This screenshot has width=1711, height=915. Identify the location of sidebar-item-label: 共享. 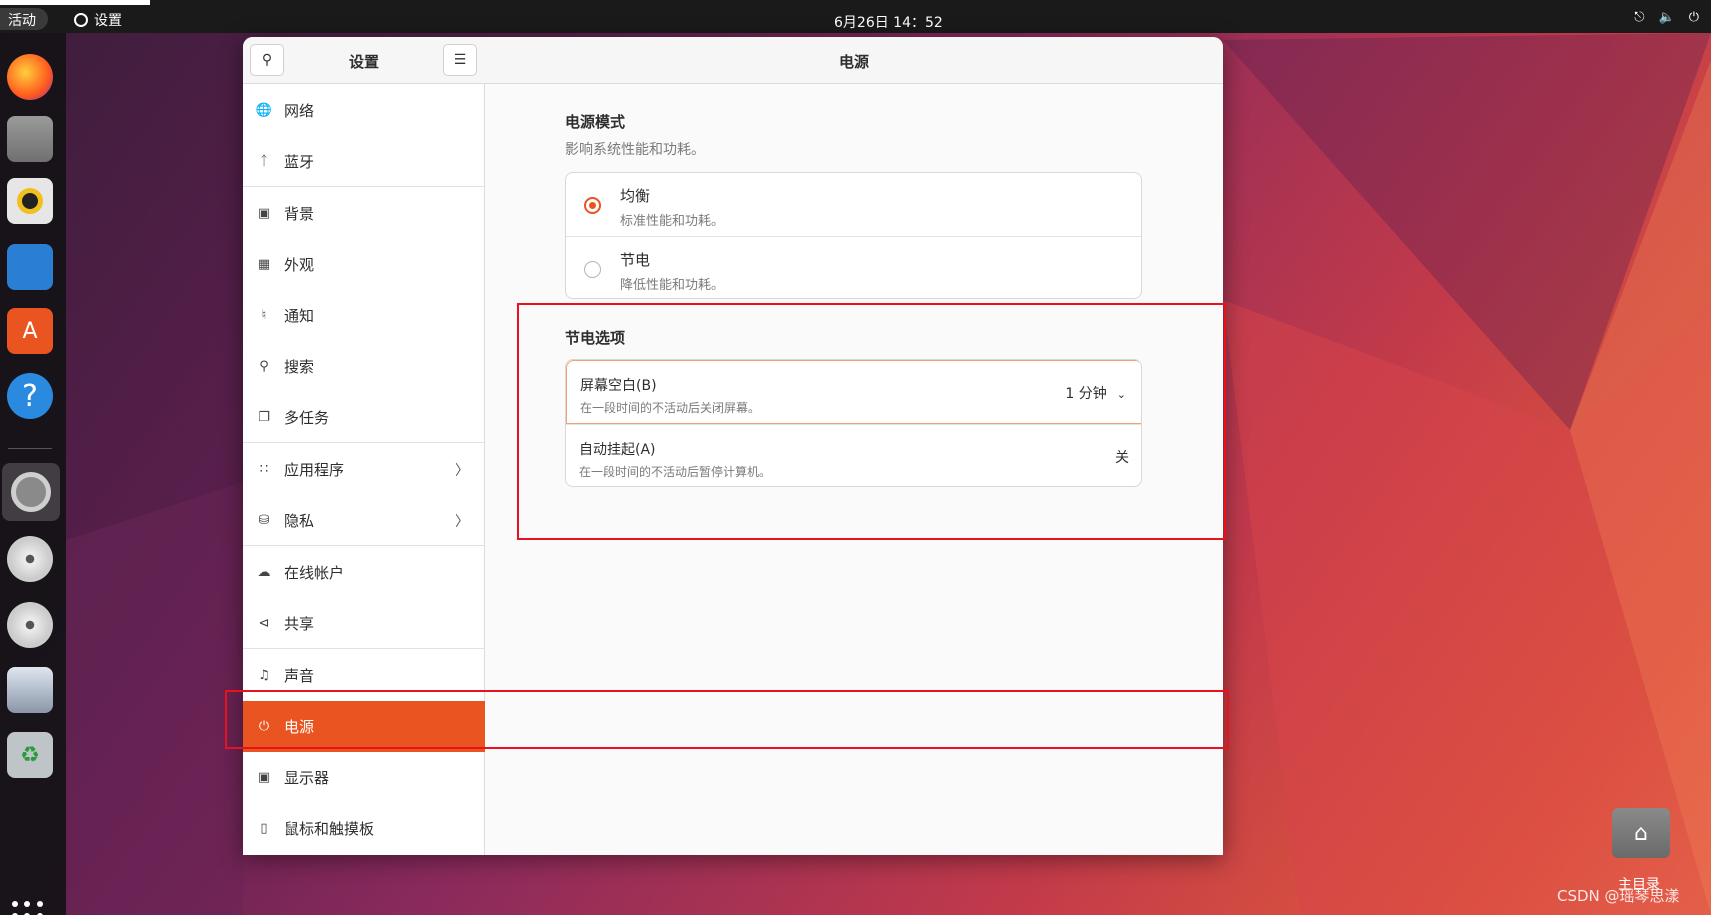
(299, 624).